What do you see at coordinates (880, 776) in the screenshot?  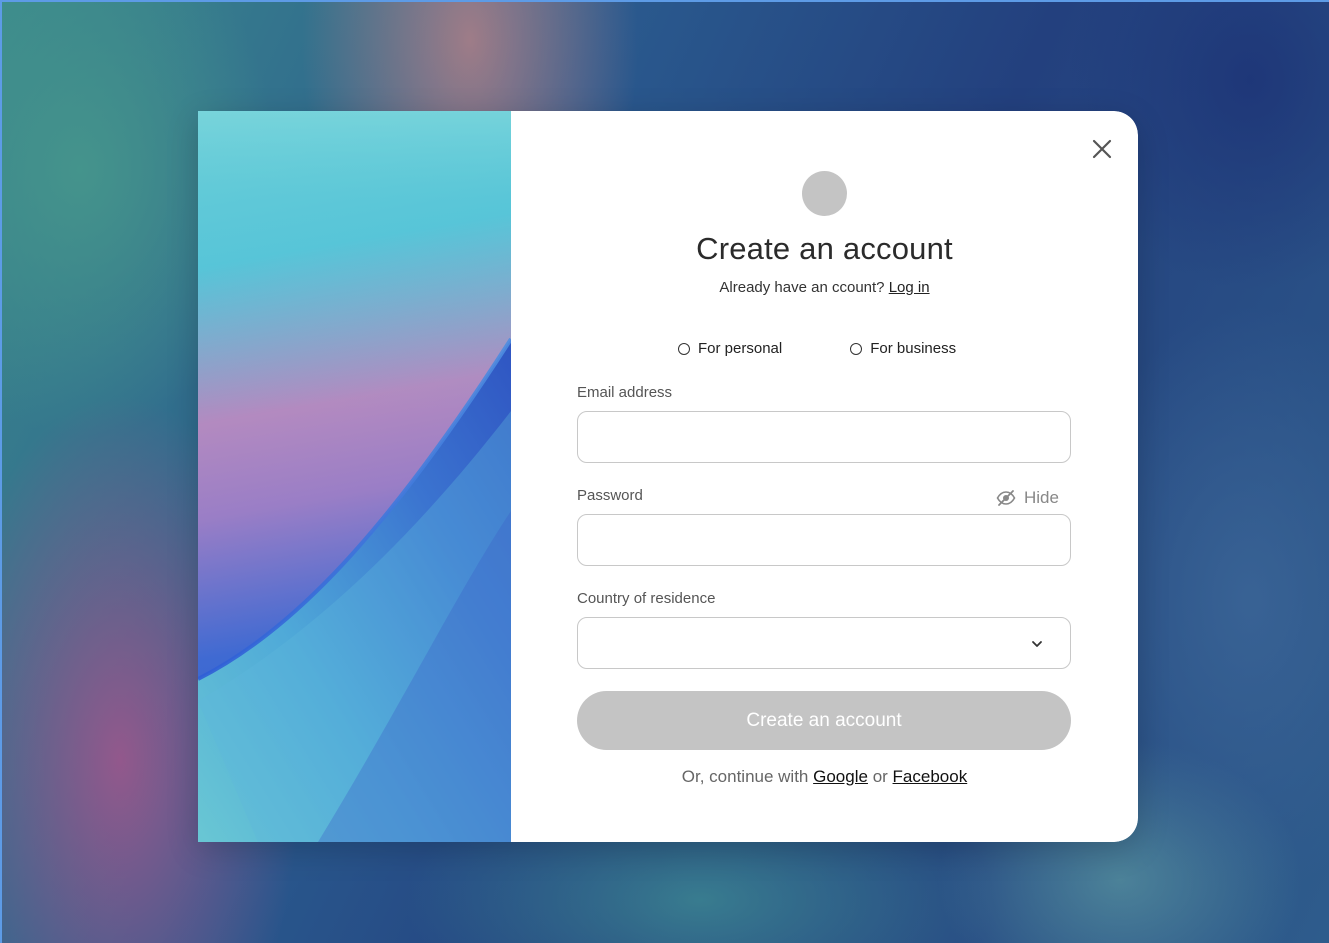 I see `social-separator: or` at bounding box center [880, 776].